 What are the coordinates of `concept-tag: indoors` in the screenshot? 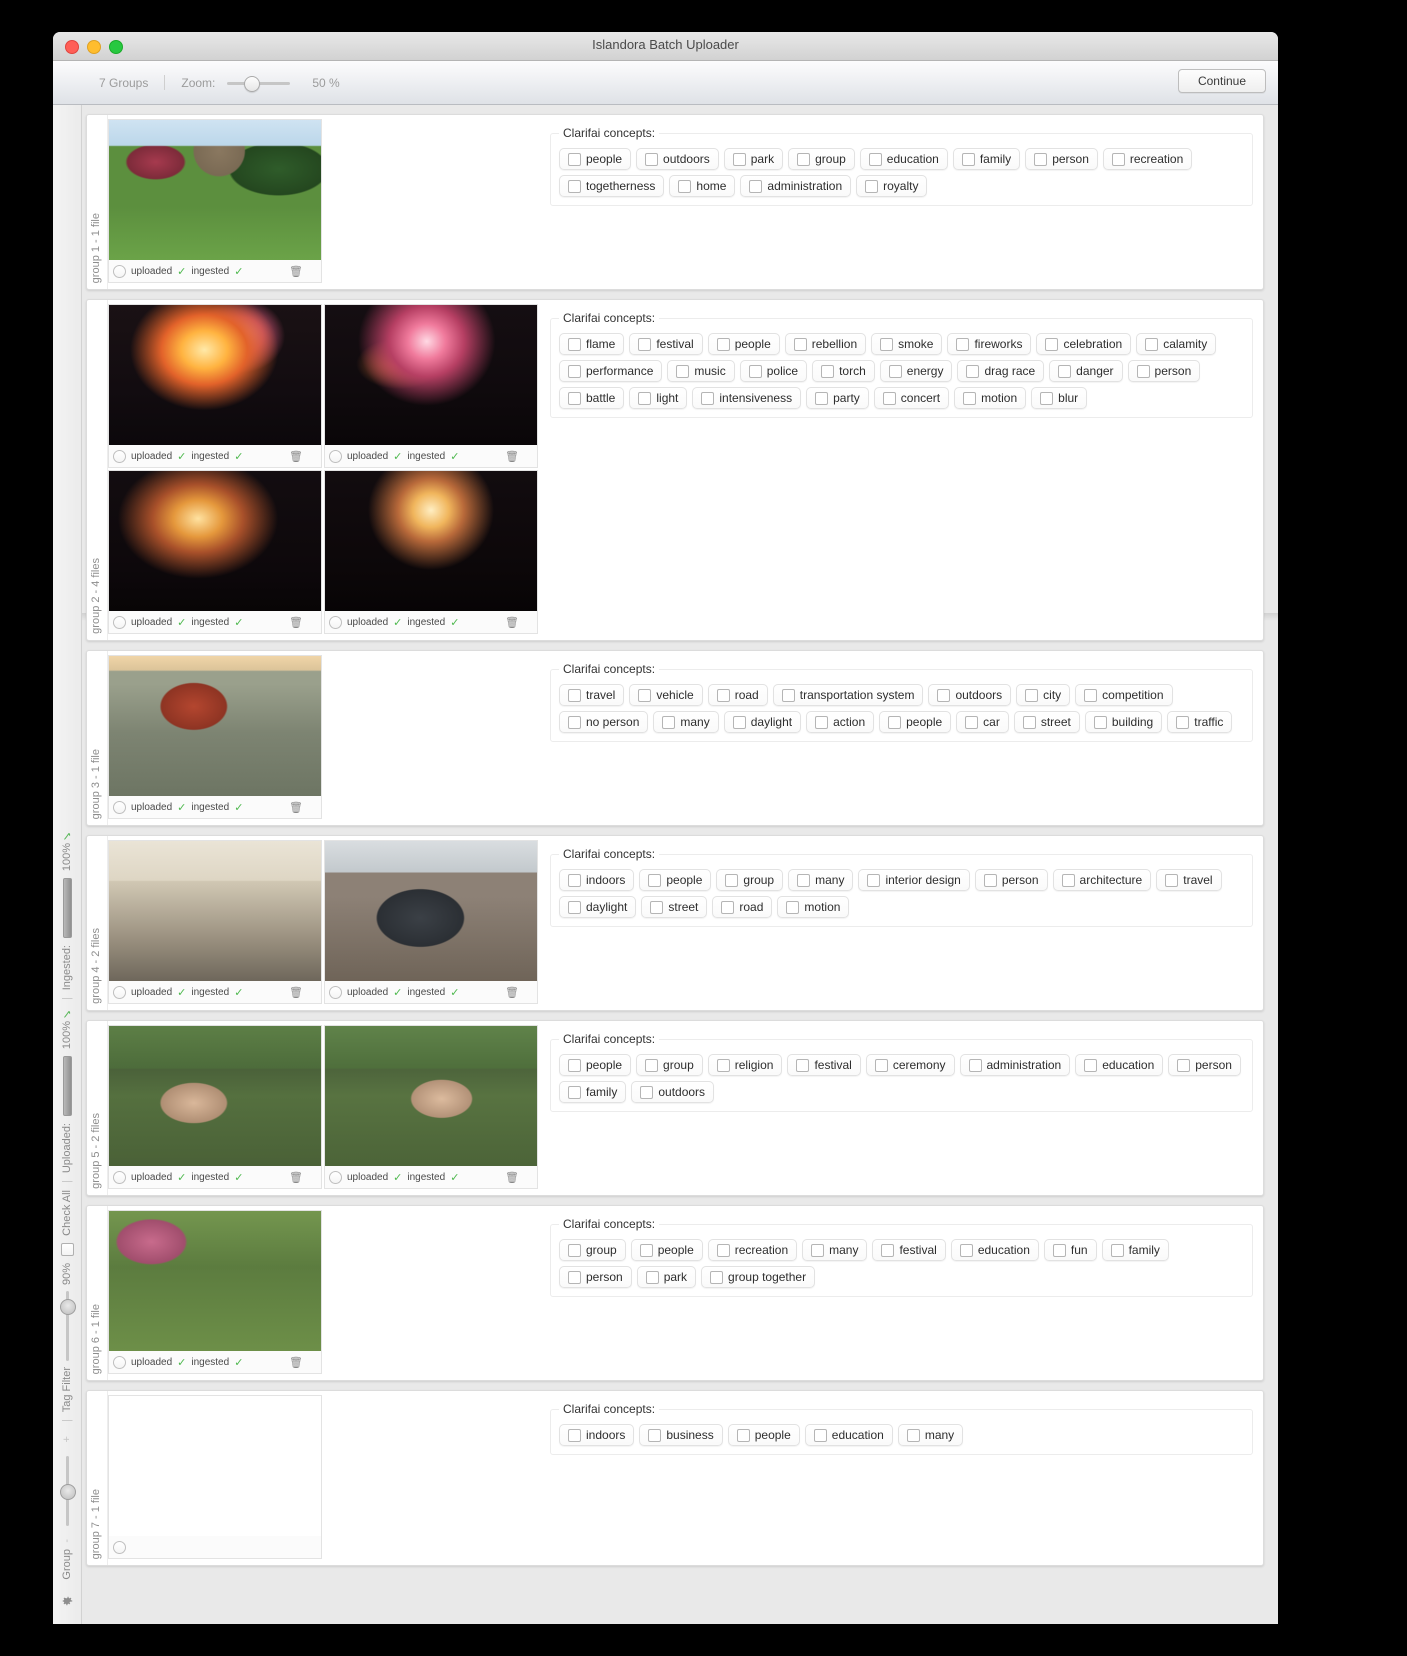 It's located at (597, 880).